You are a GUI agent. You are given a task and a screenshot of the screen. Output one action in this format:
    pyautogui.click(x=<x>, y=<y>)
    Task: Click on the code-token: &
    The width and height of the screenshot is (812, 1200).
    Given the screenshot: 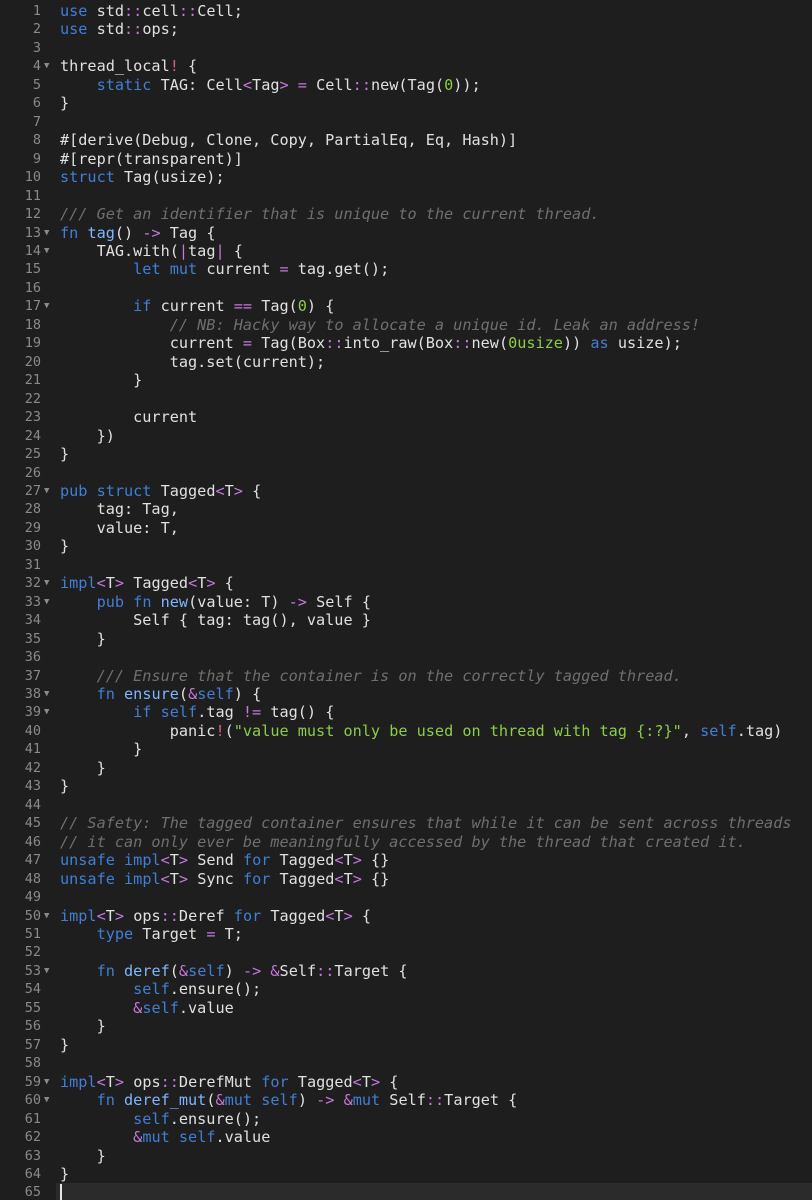 What is the action you would take?
    pyautogui.click(x=138, y=1007)
    